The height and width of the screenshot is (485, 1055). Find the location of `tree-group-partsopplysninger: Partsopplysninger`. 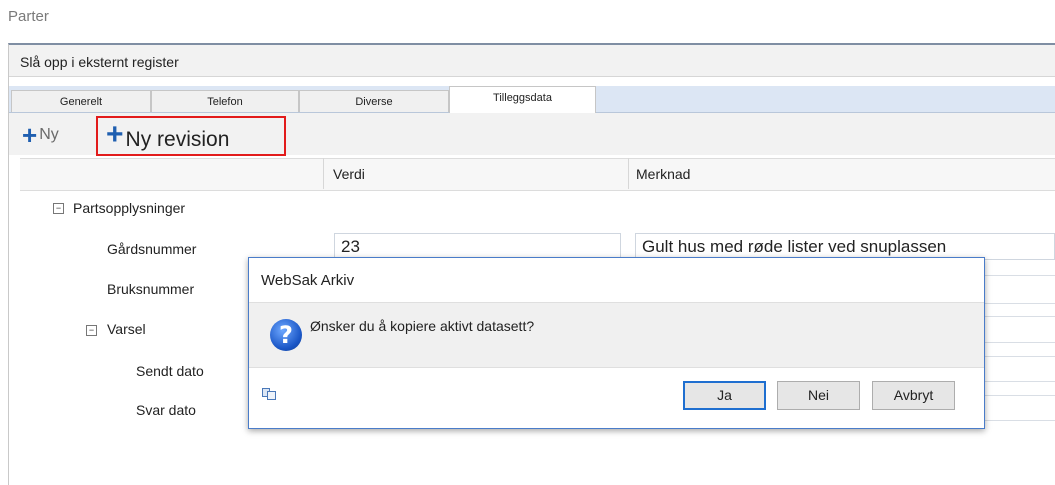

tree-group-partsopplysninger: Partsopplysninger is located at coordinates (129, 208).